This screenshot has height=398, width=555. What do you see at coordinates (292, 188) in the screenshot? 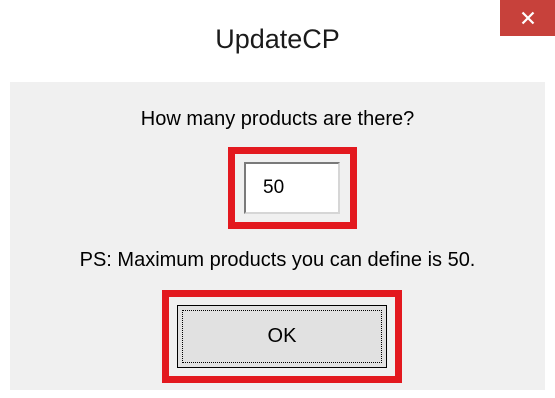
I see `product-count-input` at bounding box center [292, 188].